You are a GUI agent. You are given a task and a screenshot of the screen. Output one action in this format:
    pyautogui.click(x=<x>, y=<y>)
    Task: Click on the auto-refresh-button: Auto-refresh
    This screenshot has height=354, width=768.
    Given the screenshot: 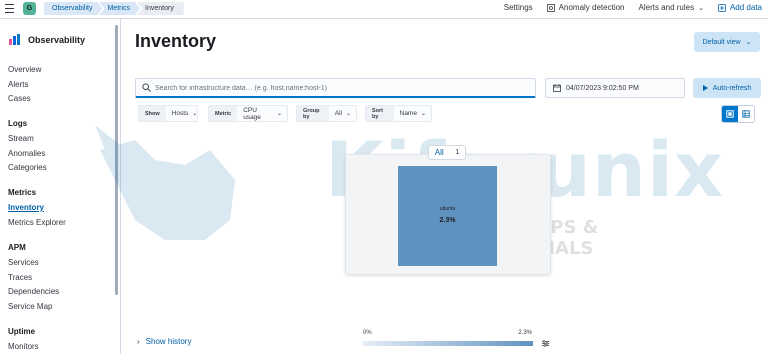 What is the action you would take?
    pyautogui.click(x=727, y=88)
    